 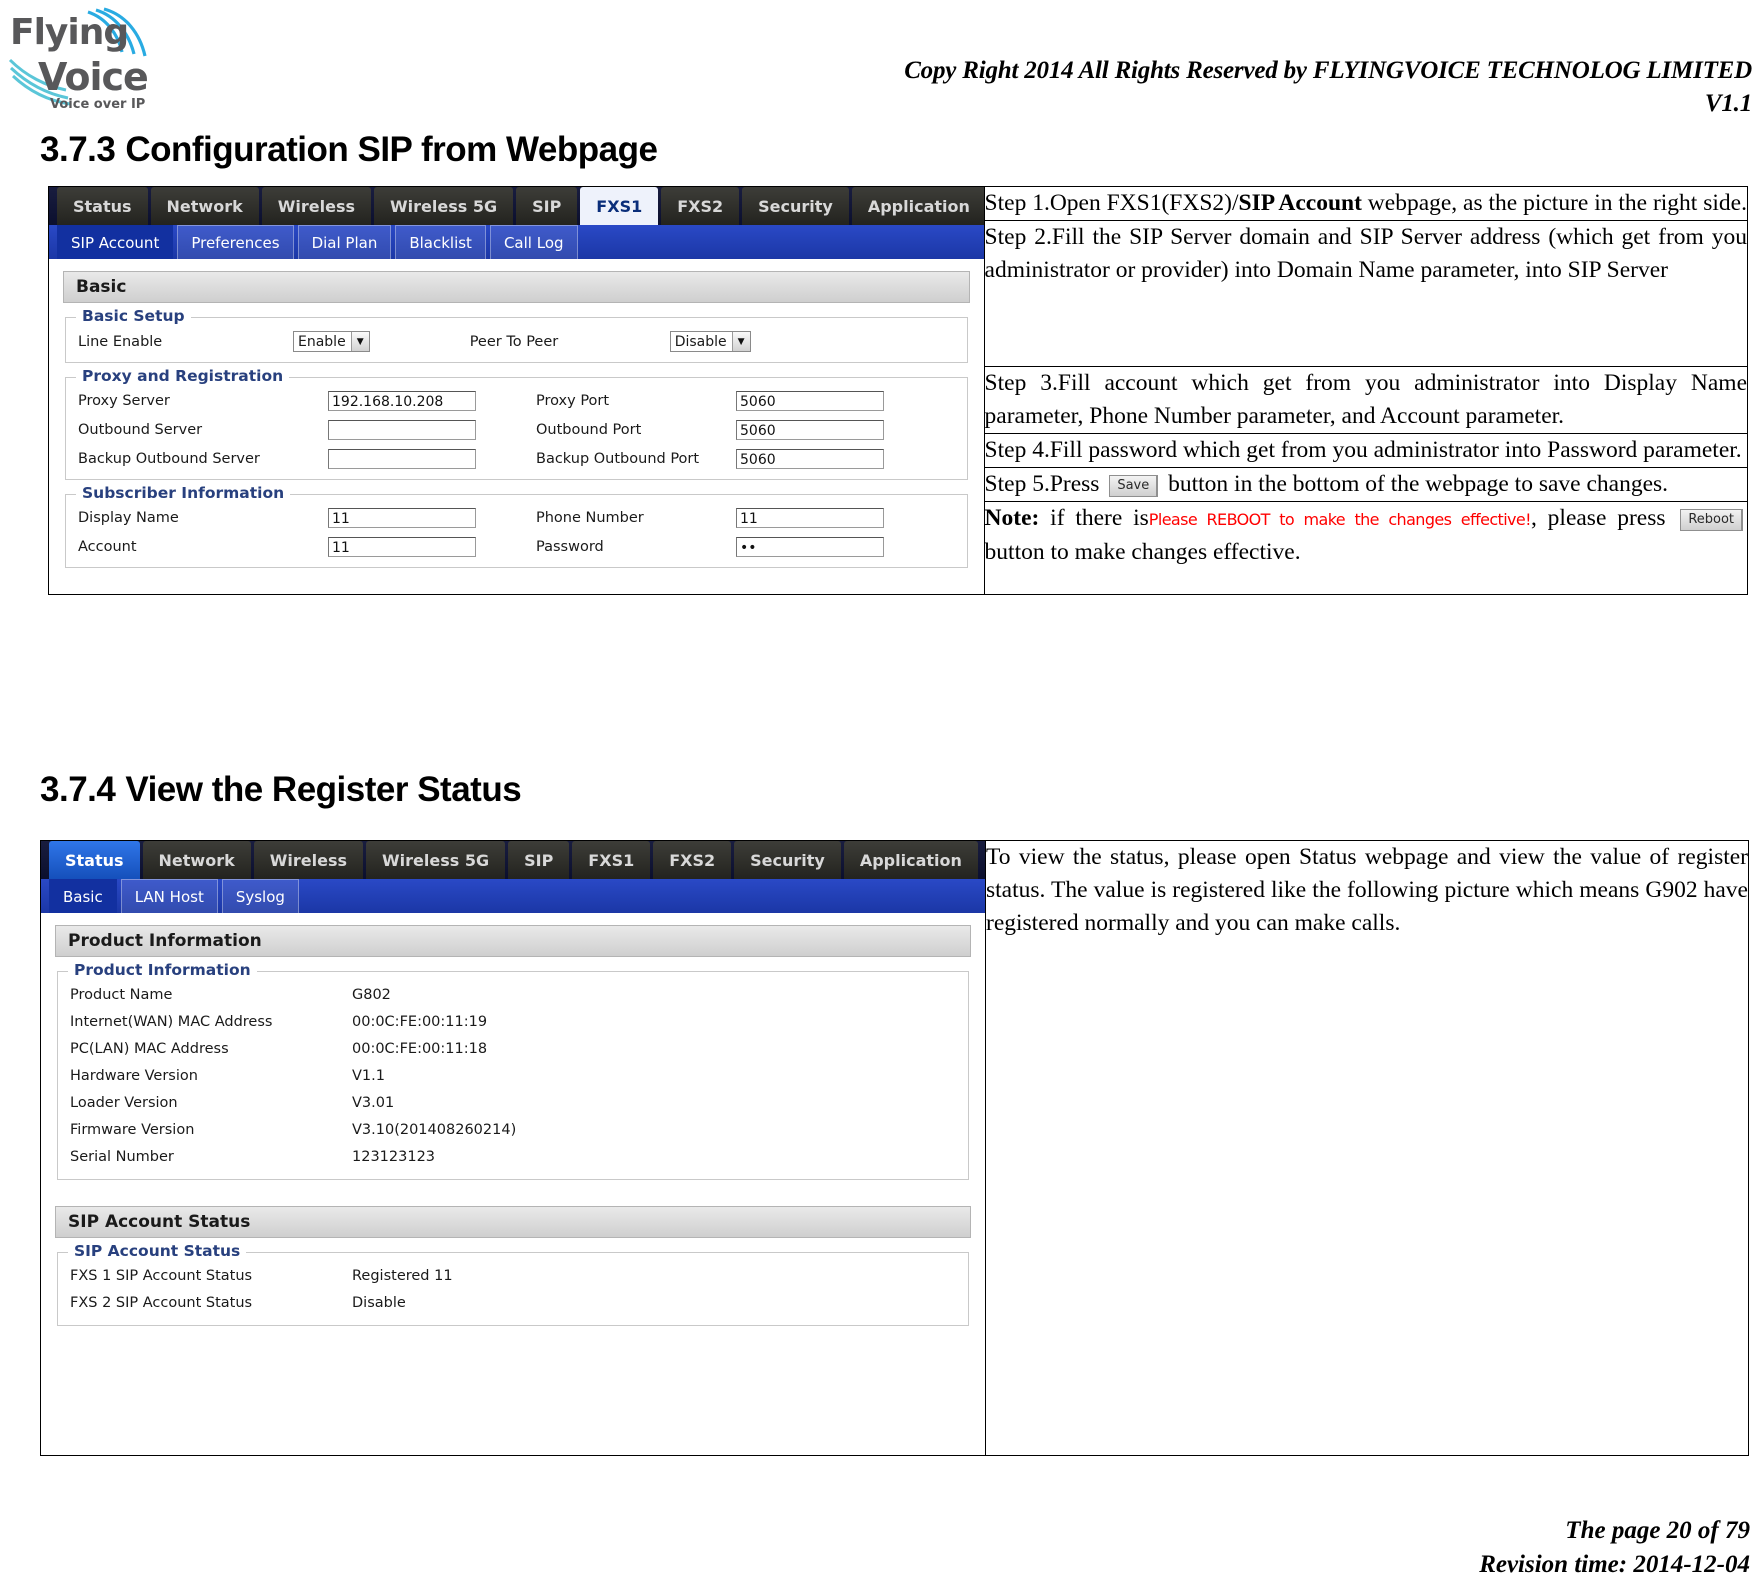 What do you see at coordinates (533, 242) in the screenshot?
I see `subtab-call-log: Call Log` at bounding box center [533, 242].